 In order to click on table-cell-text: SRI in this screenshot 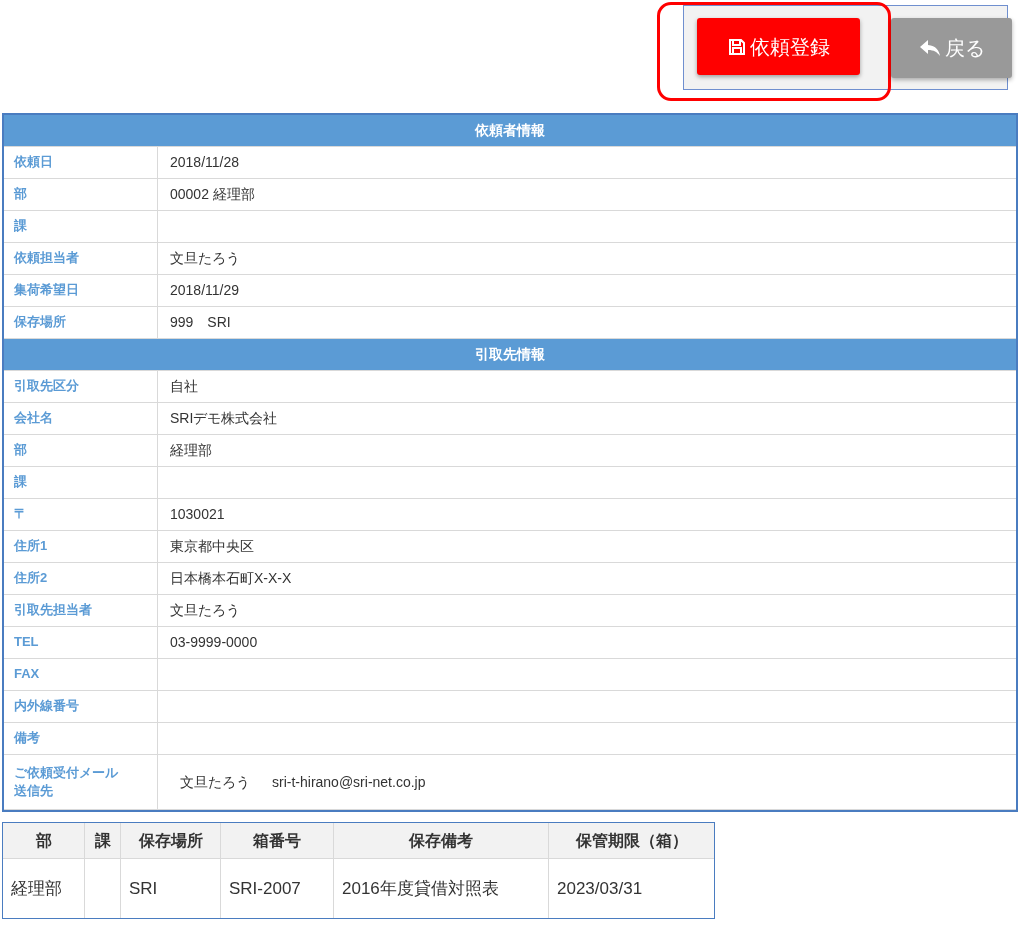, I will do `click(143, 888)`.